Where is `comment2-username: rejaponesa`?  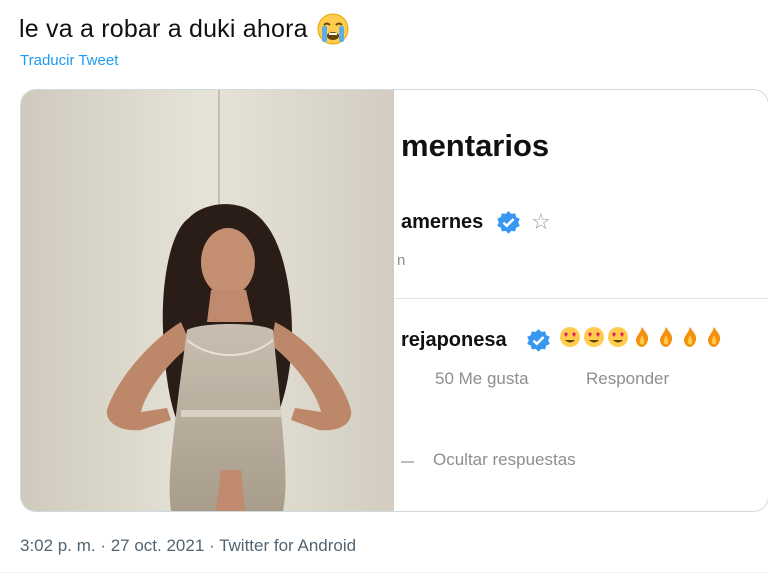
comment2-username: rejaponesa is located at coordinates (454, 340).